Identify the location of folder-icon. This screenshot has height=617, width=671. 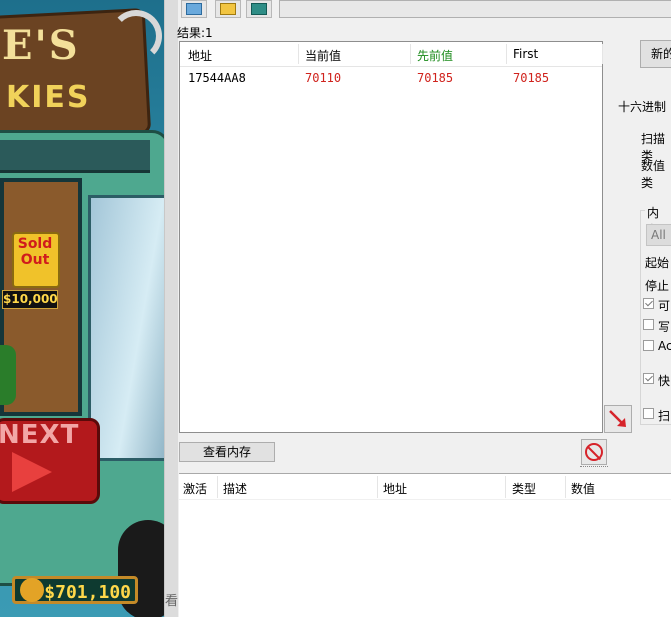
(228, 9).